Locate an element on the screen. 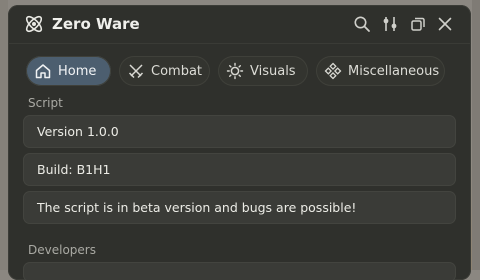 The height and width of the screenshot is (280, 480). info-card-version: Version 1.0.0 is located at coordinates (239, 131).